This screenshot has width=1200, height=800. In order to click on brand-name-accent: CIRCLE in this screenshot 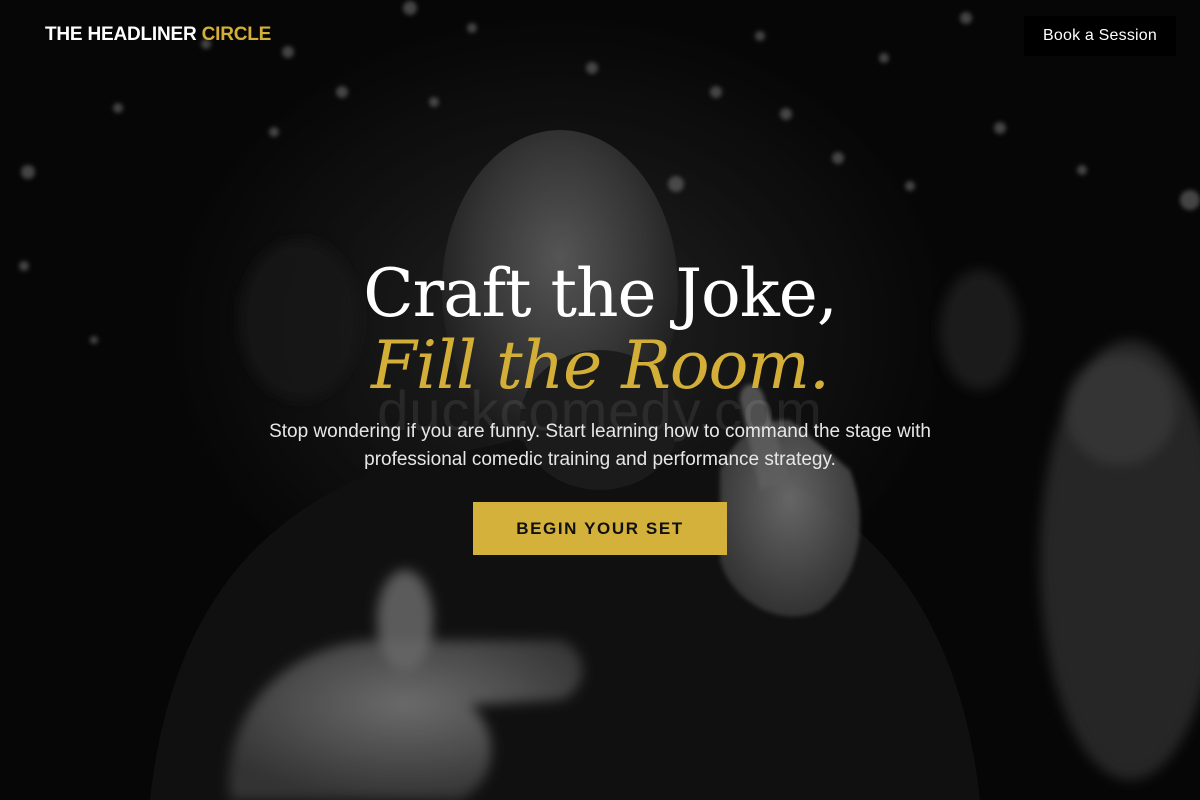, I will do `click(236, 34)`.